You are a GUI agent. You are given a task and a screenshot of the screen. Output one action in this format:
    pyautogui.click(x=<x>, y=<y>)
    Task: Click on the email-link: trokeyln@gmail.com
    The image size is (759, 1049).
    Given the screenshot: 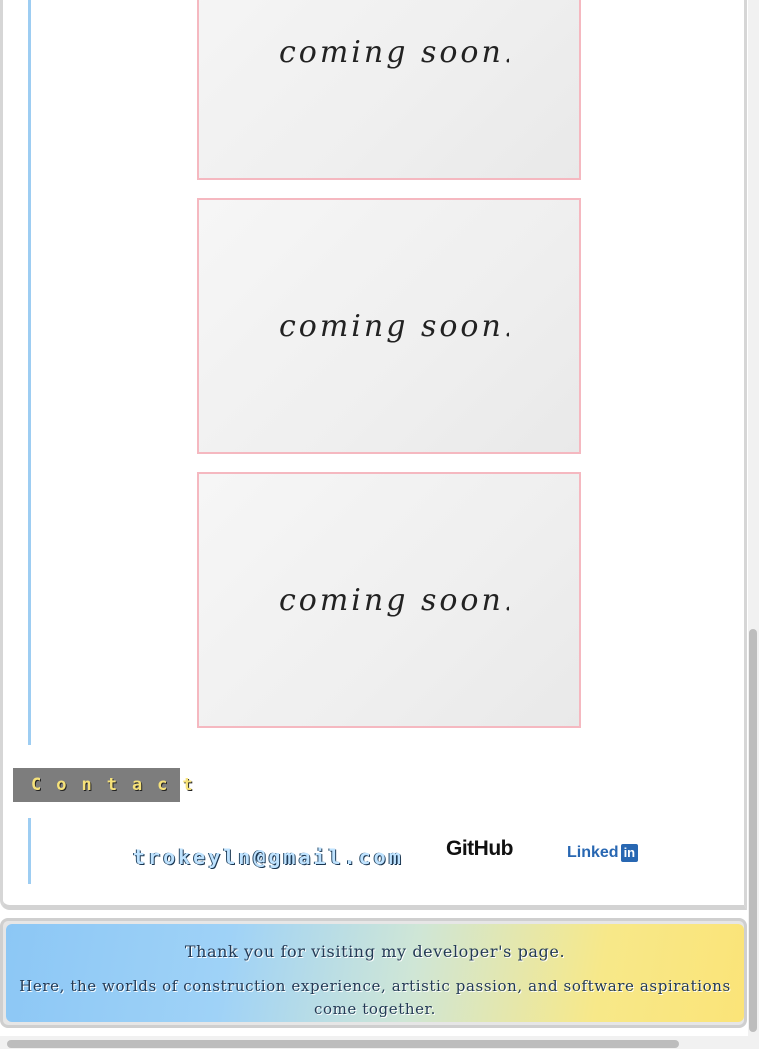 What is the action you would take?
    pyautogui.click(x=268, y=857)
    